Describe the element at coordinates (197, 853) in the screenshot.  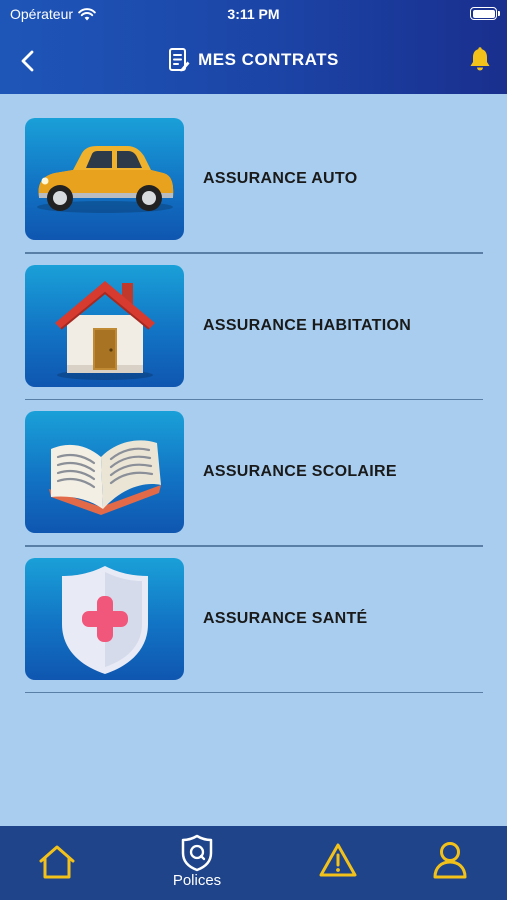
I see `shield-icon` at that location.